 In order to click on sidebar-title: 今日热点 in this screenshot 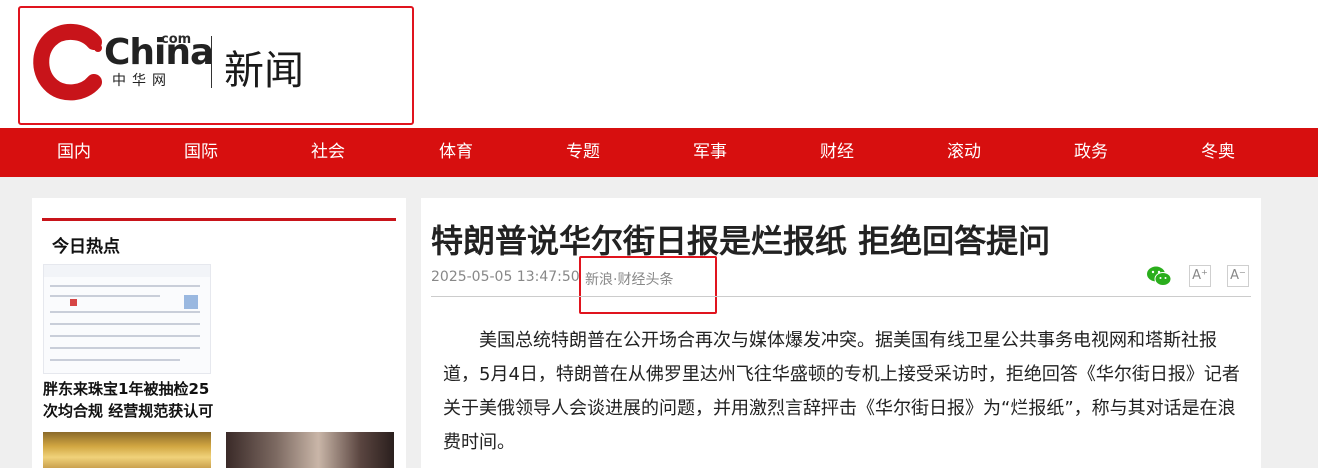, I will do `click(86, 247)`.